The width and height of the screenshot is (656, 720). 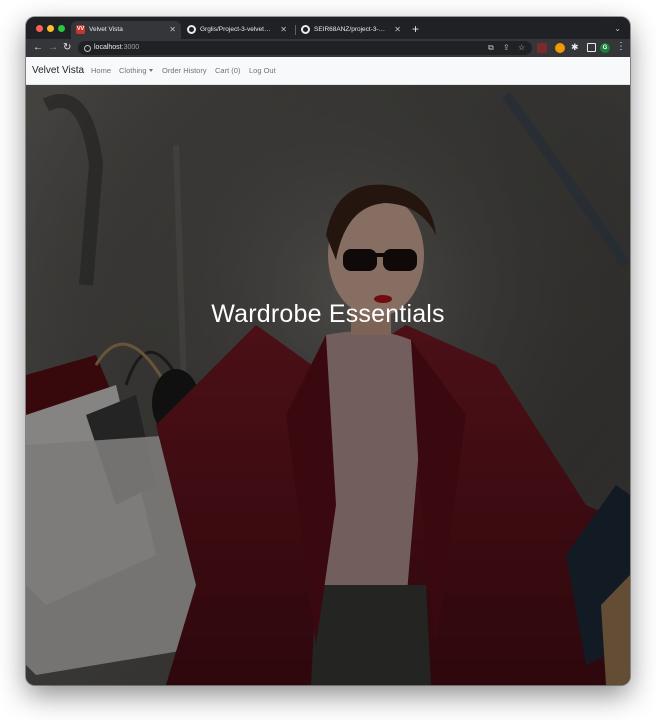 What do you see at coordinates (116, 48) in the screenshot?
I see `address-url: localhost:3000` at bounding box center [116, 48].